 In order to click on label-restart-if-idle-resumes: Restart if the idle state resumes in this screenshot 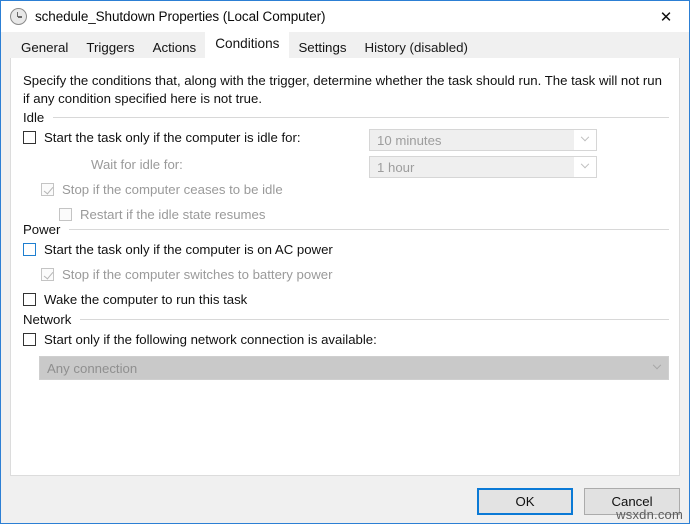, I will do `click(173, 214)`.